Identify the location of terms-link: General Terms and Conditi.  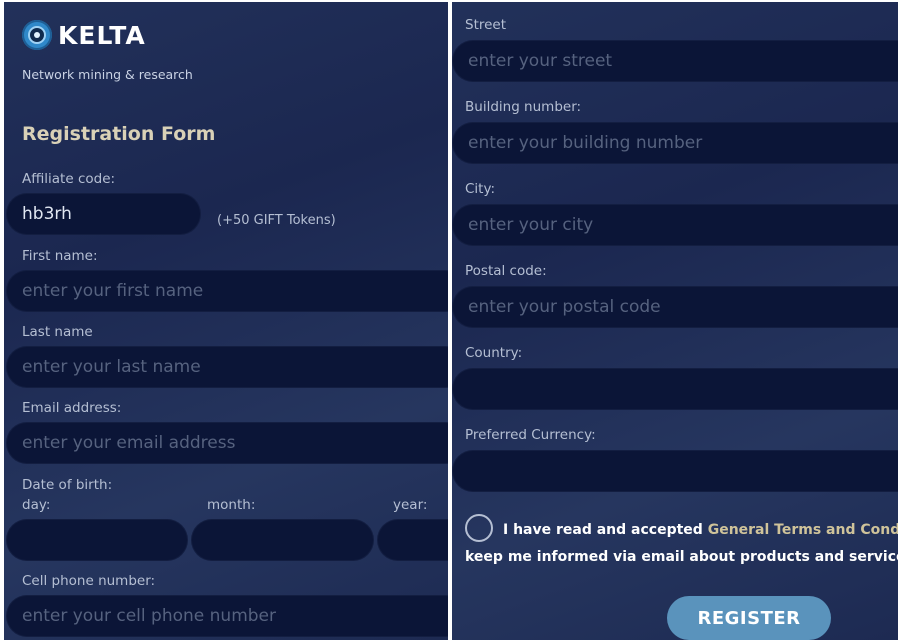
(803, 530).